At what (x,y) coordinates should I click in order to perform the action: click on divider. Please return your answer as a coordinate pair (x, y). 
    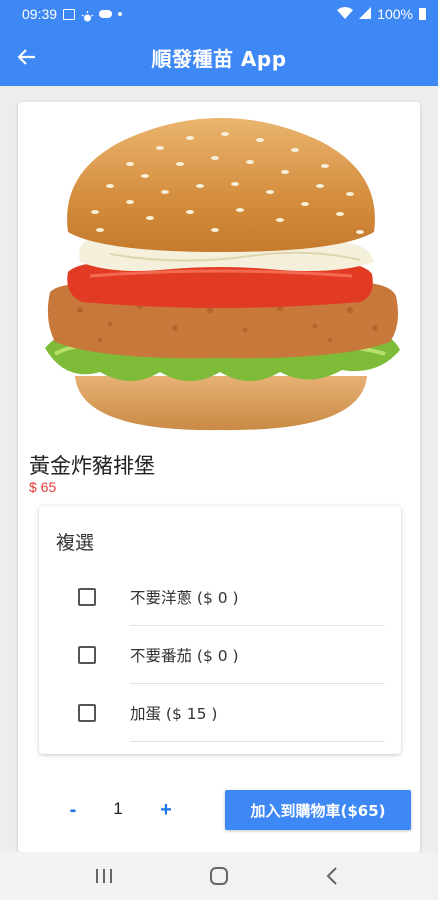
    Looking at the image, I should click on (257, 741).